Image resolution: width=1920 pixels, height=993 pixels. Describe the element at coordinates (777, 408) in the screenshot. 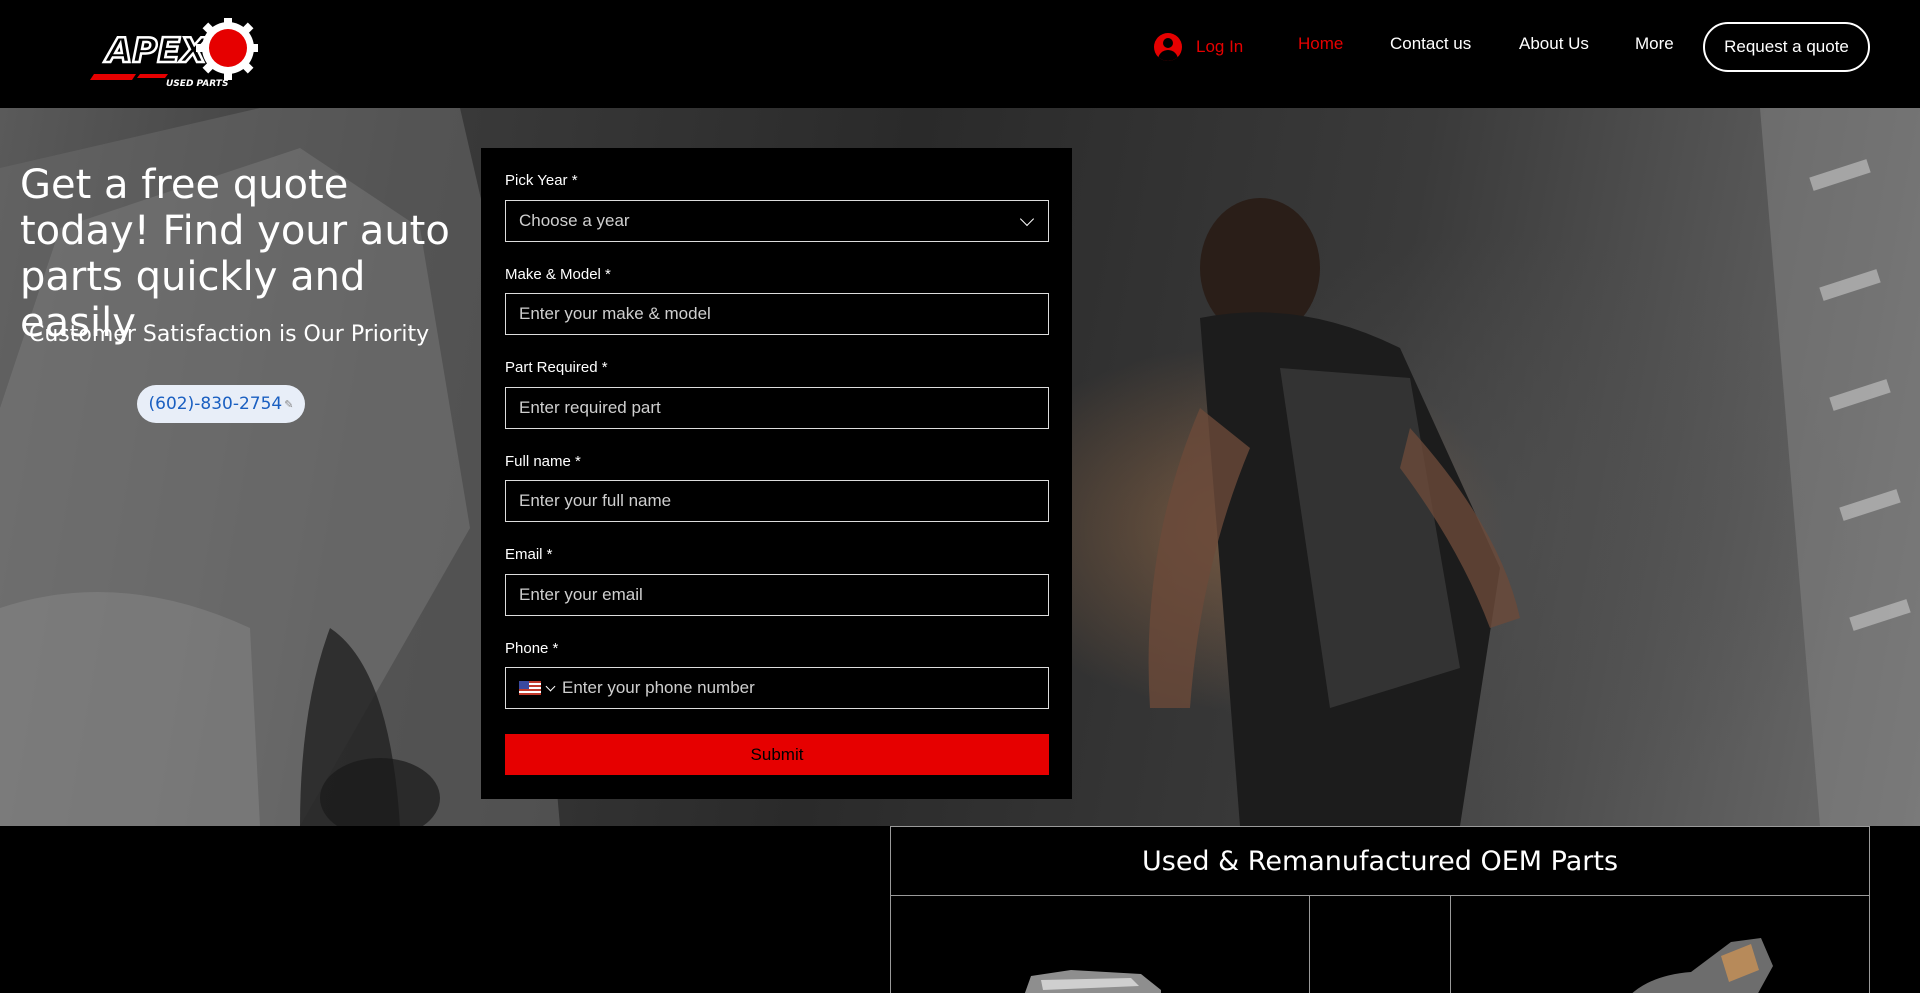

I see `part-input: Enter required part` at that location.